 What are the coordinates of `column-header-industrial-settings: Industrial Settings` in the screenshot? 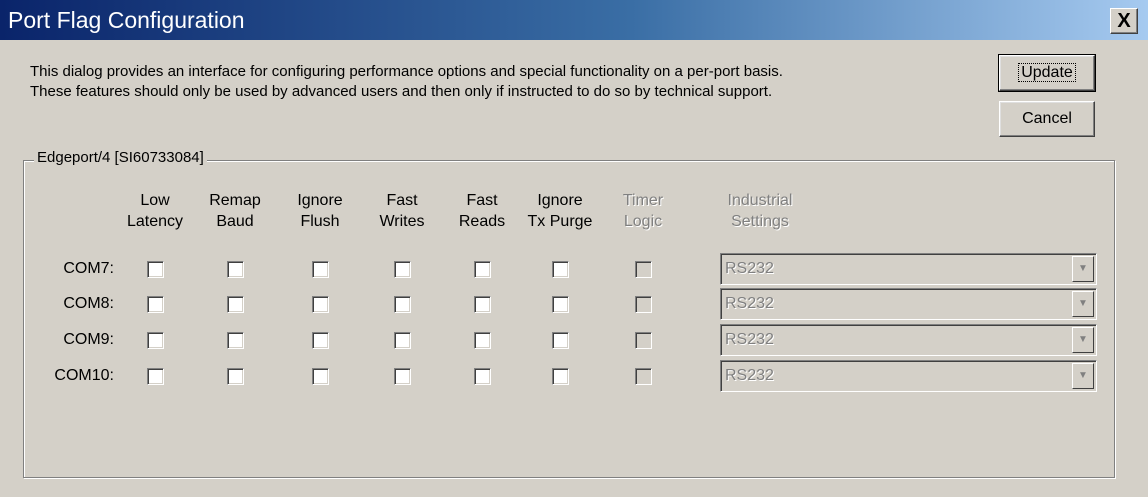 It's located at (760, 211).